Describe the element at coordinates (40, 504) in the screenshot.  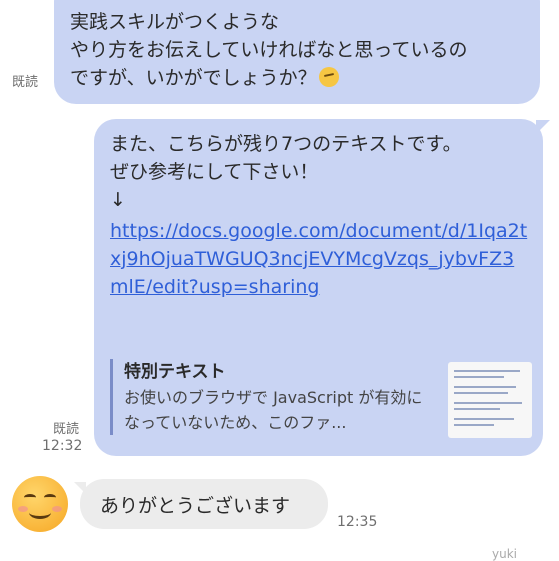
I see `smiling-face-avatar-icon` at that location.